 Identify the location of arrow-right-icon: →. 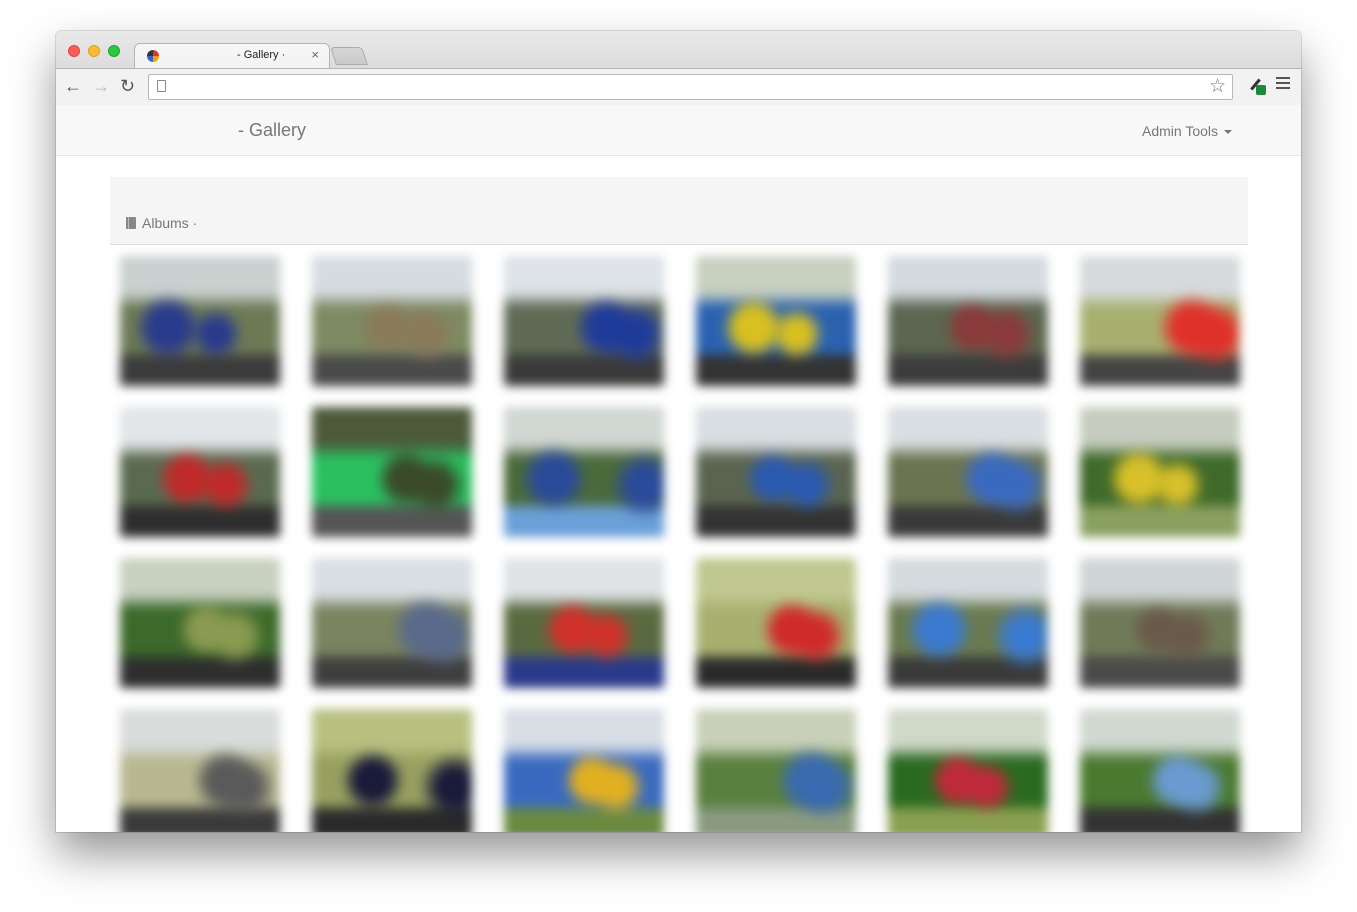
(101, 86).